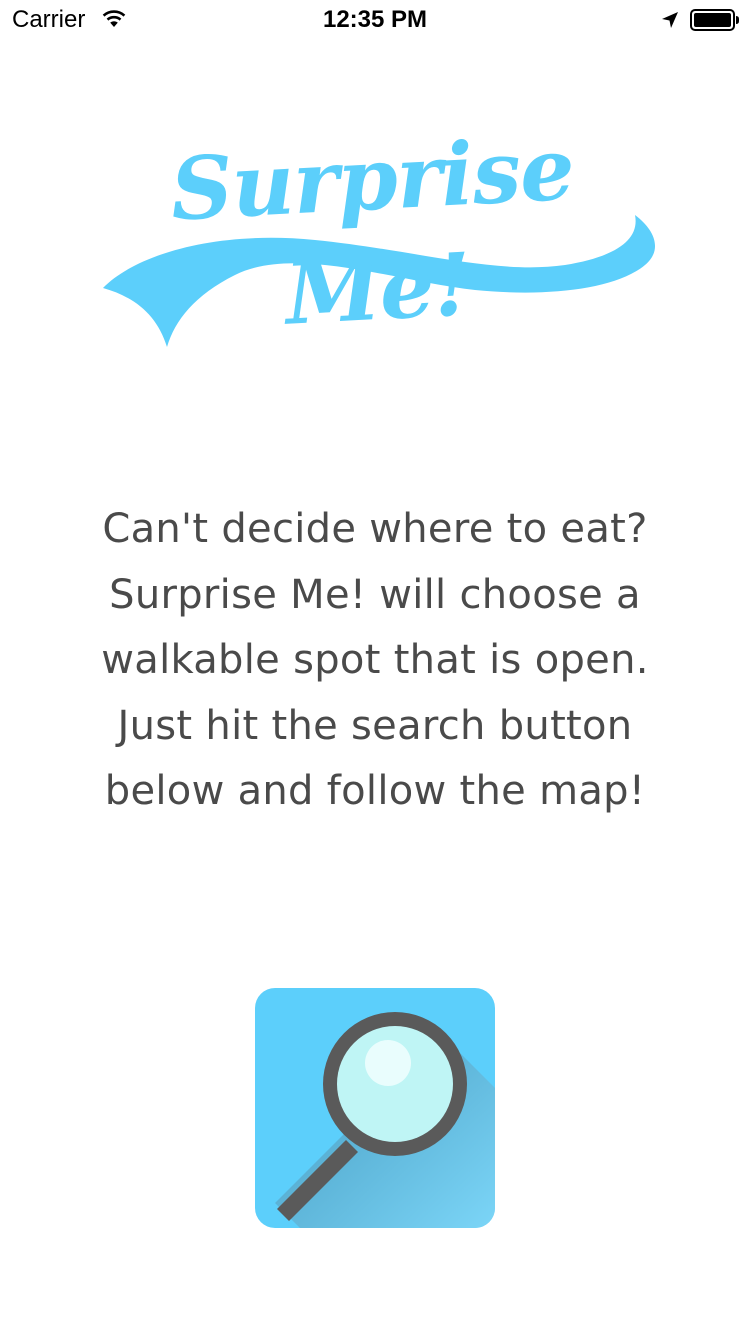 The width and height of the screenshot is (750, 1334). I want to click on magnifying-glass-icon, so click(385, 1120).